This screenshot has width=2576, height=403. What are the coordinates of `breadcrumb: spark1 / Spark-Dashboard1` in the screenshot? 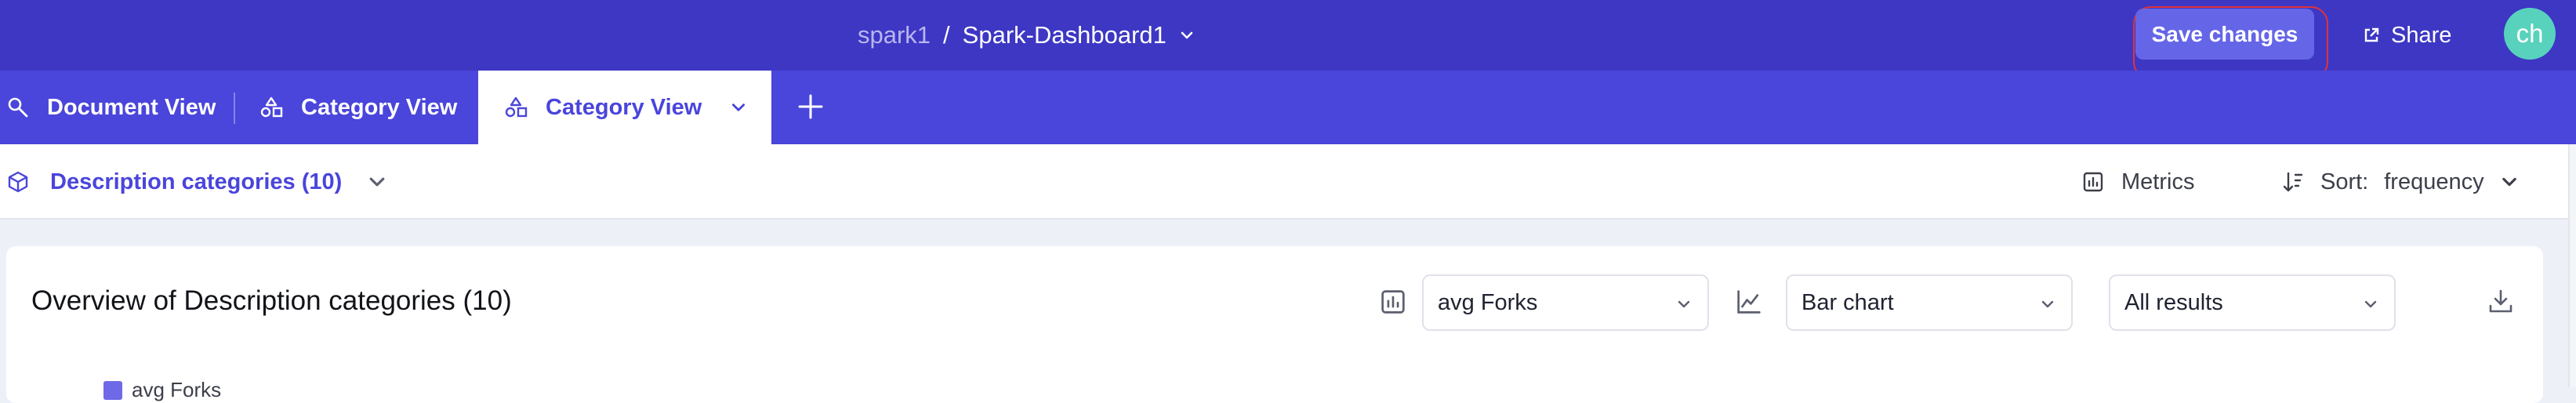 It's located at (1027, 35).